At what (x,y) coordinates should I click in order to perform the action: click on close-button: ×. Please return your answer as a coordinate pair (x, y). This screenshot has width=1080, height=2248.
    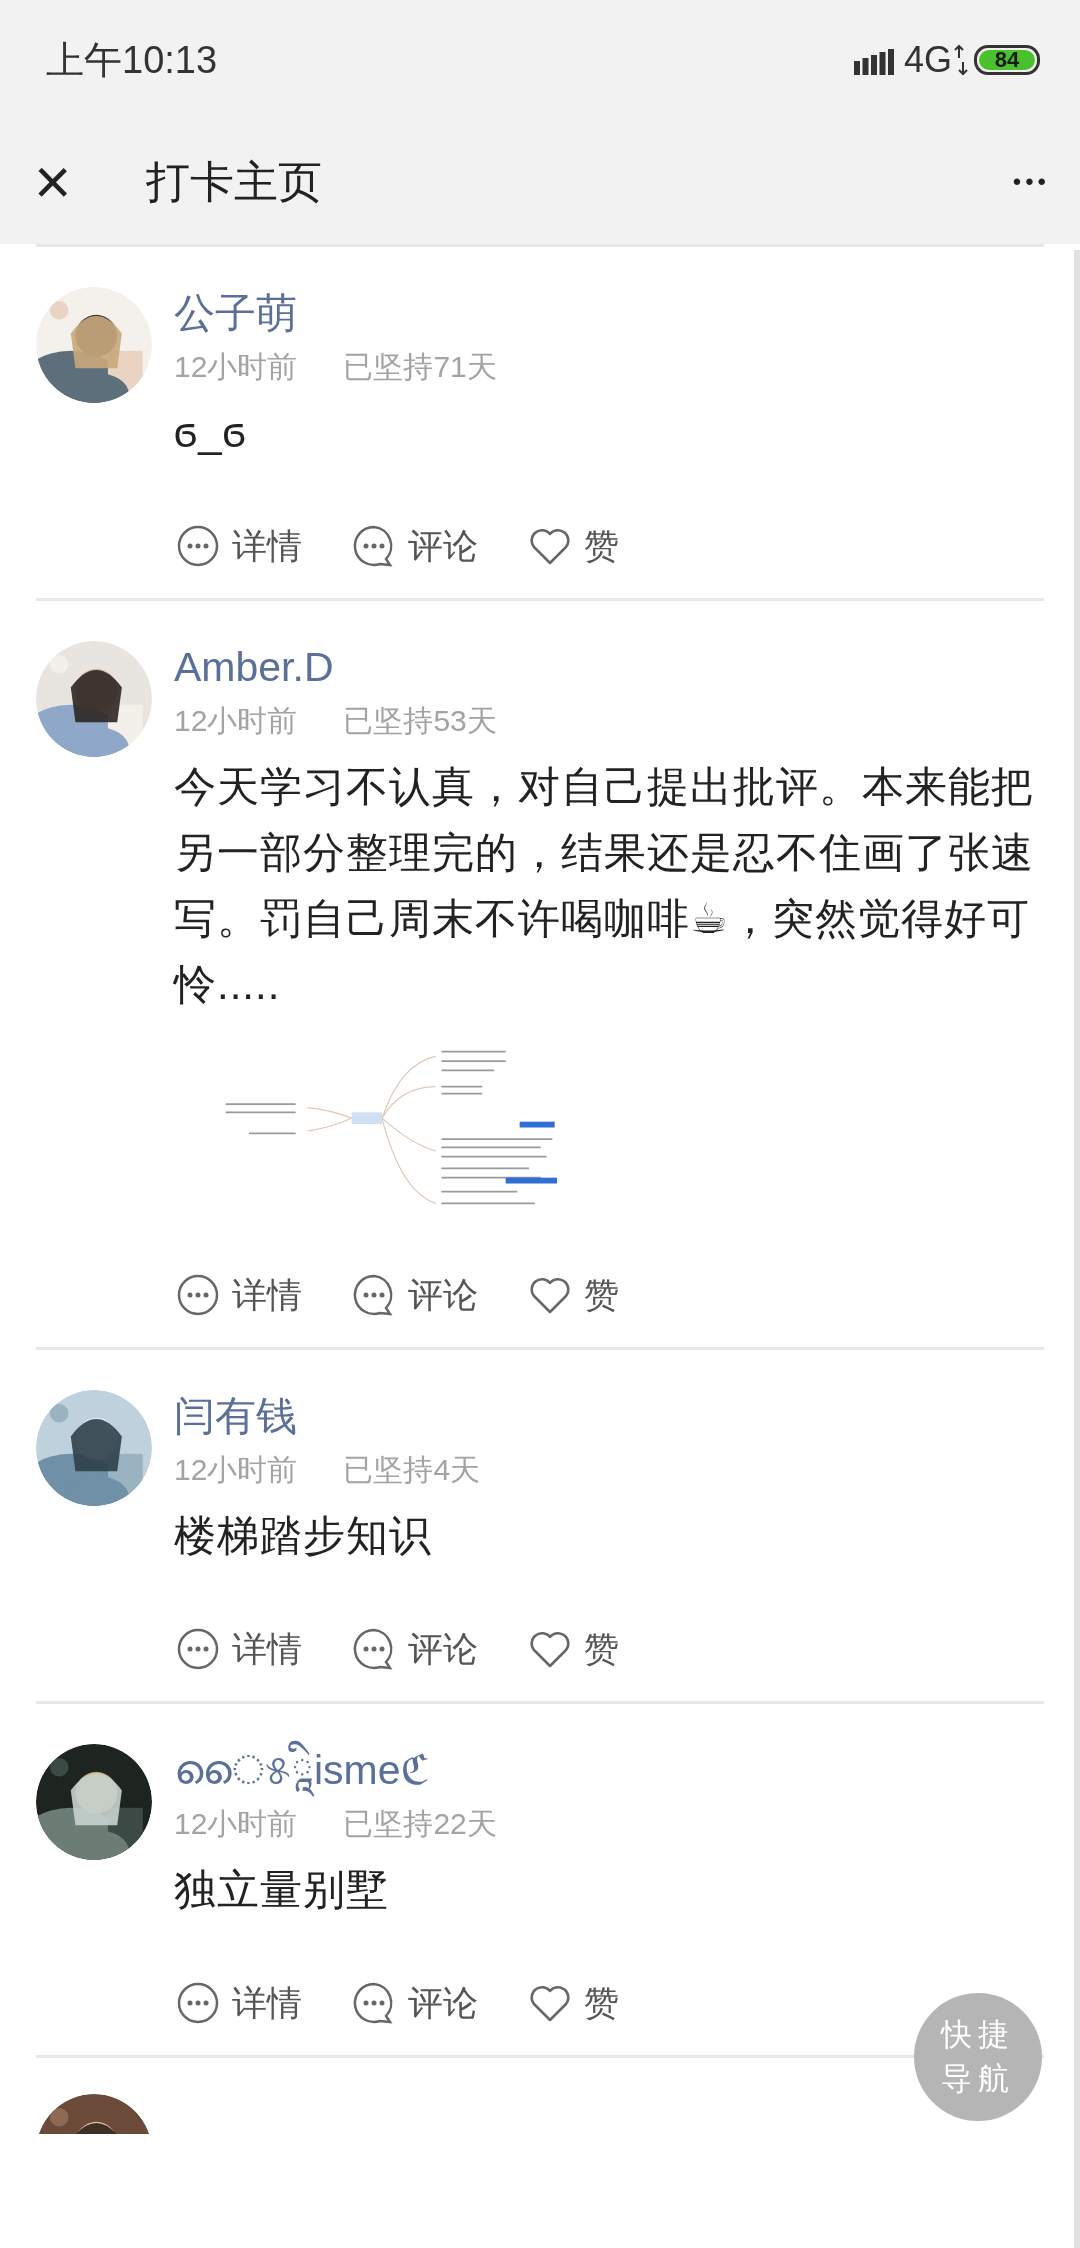
    Looking at the image, I should click on (64, 182).